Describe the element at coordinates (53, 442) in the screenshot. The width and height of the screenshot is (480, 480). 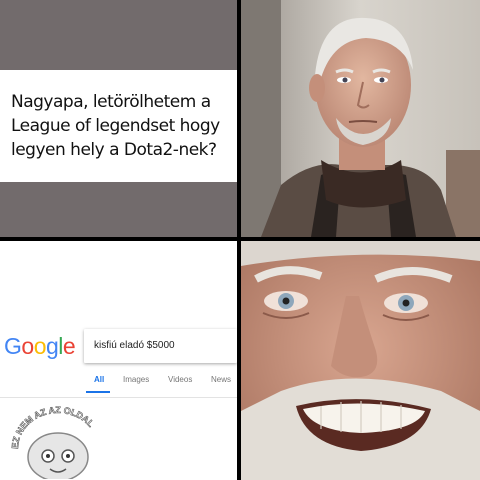
I see `watermark-graphic: EZ NEM AZ AZ OLDAL` at that location.